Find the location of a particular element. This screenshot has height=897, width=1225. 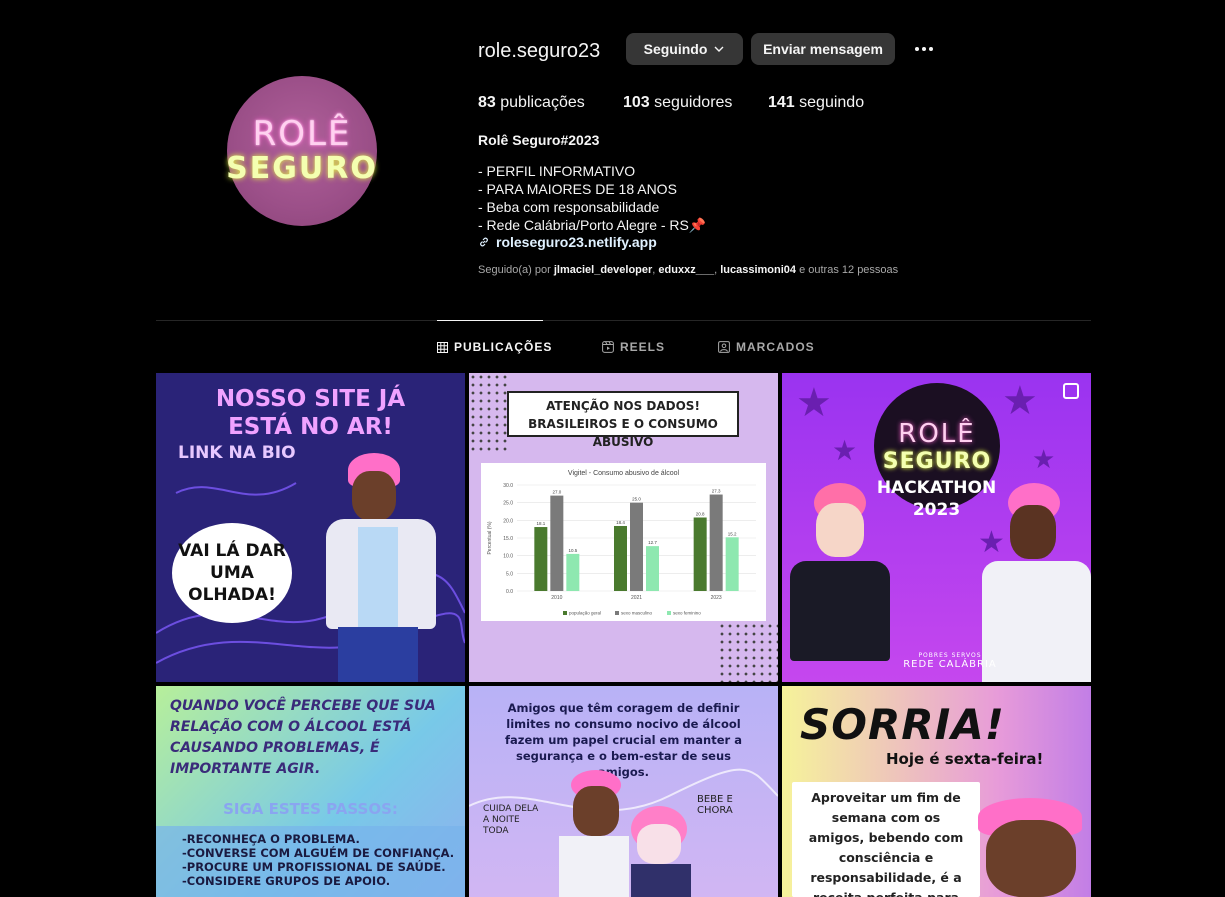

bio-name: Rolê Seguro#2023 is located at coordinates (539, 140).